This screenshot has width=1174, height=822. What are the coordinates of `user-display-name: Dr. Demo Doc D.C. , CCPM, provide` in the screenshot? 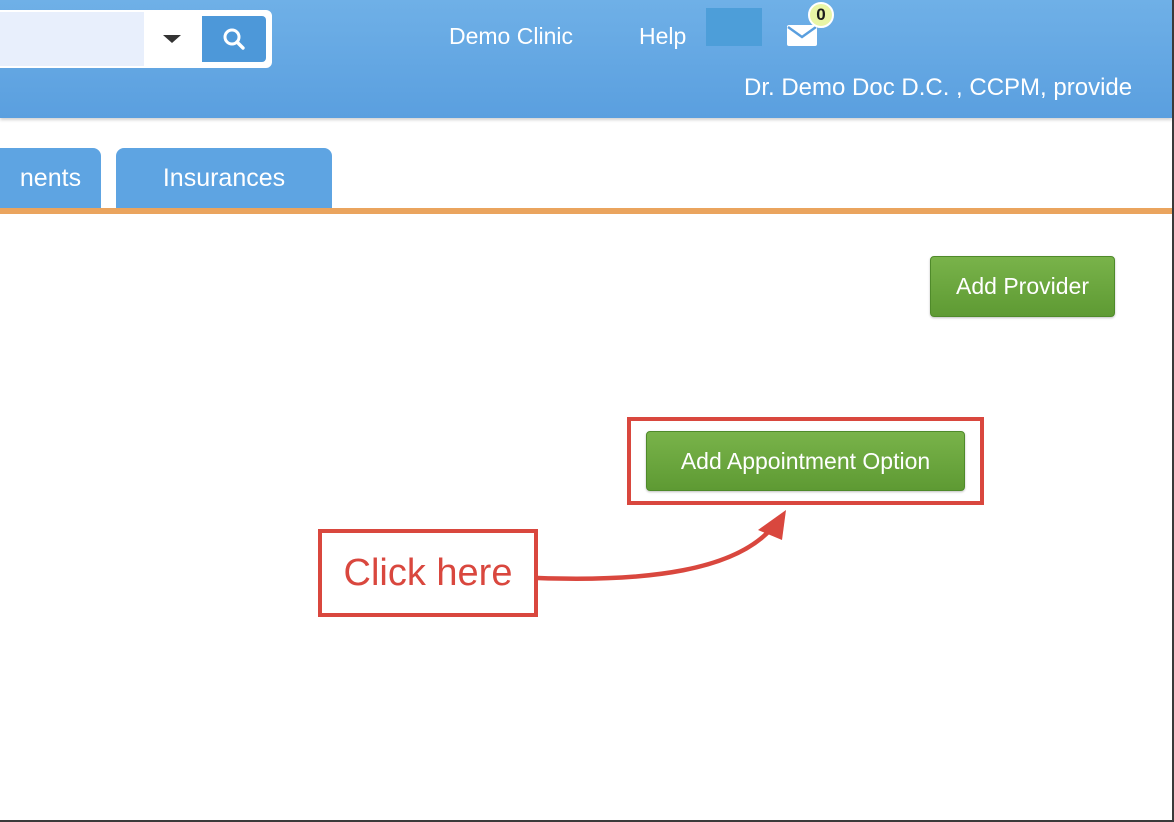 It's located at (938, 88).